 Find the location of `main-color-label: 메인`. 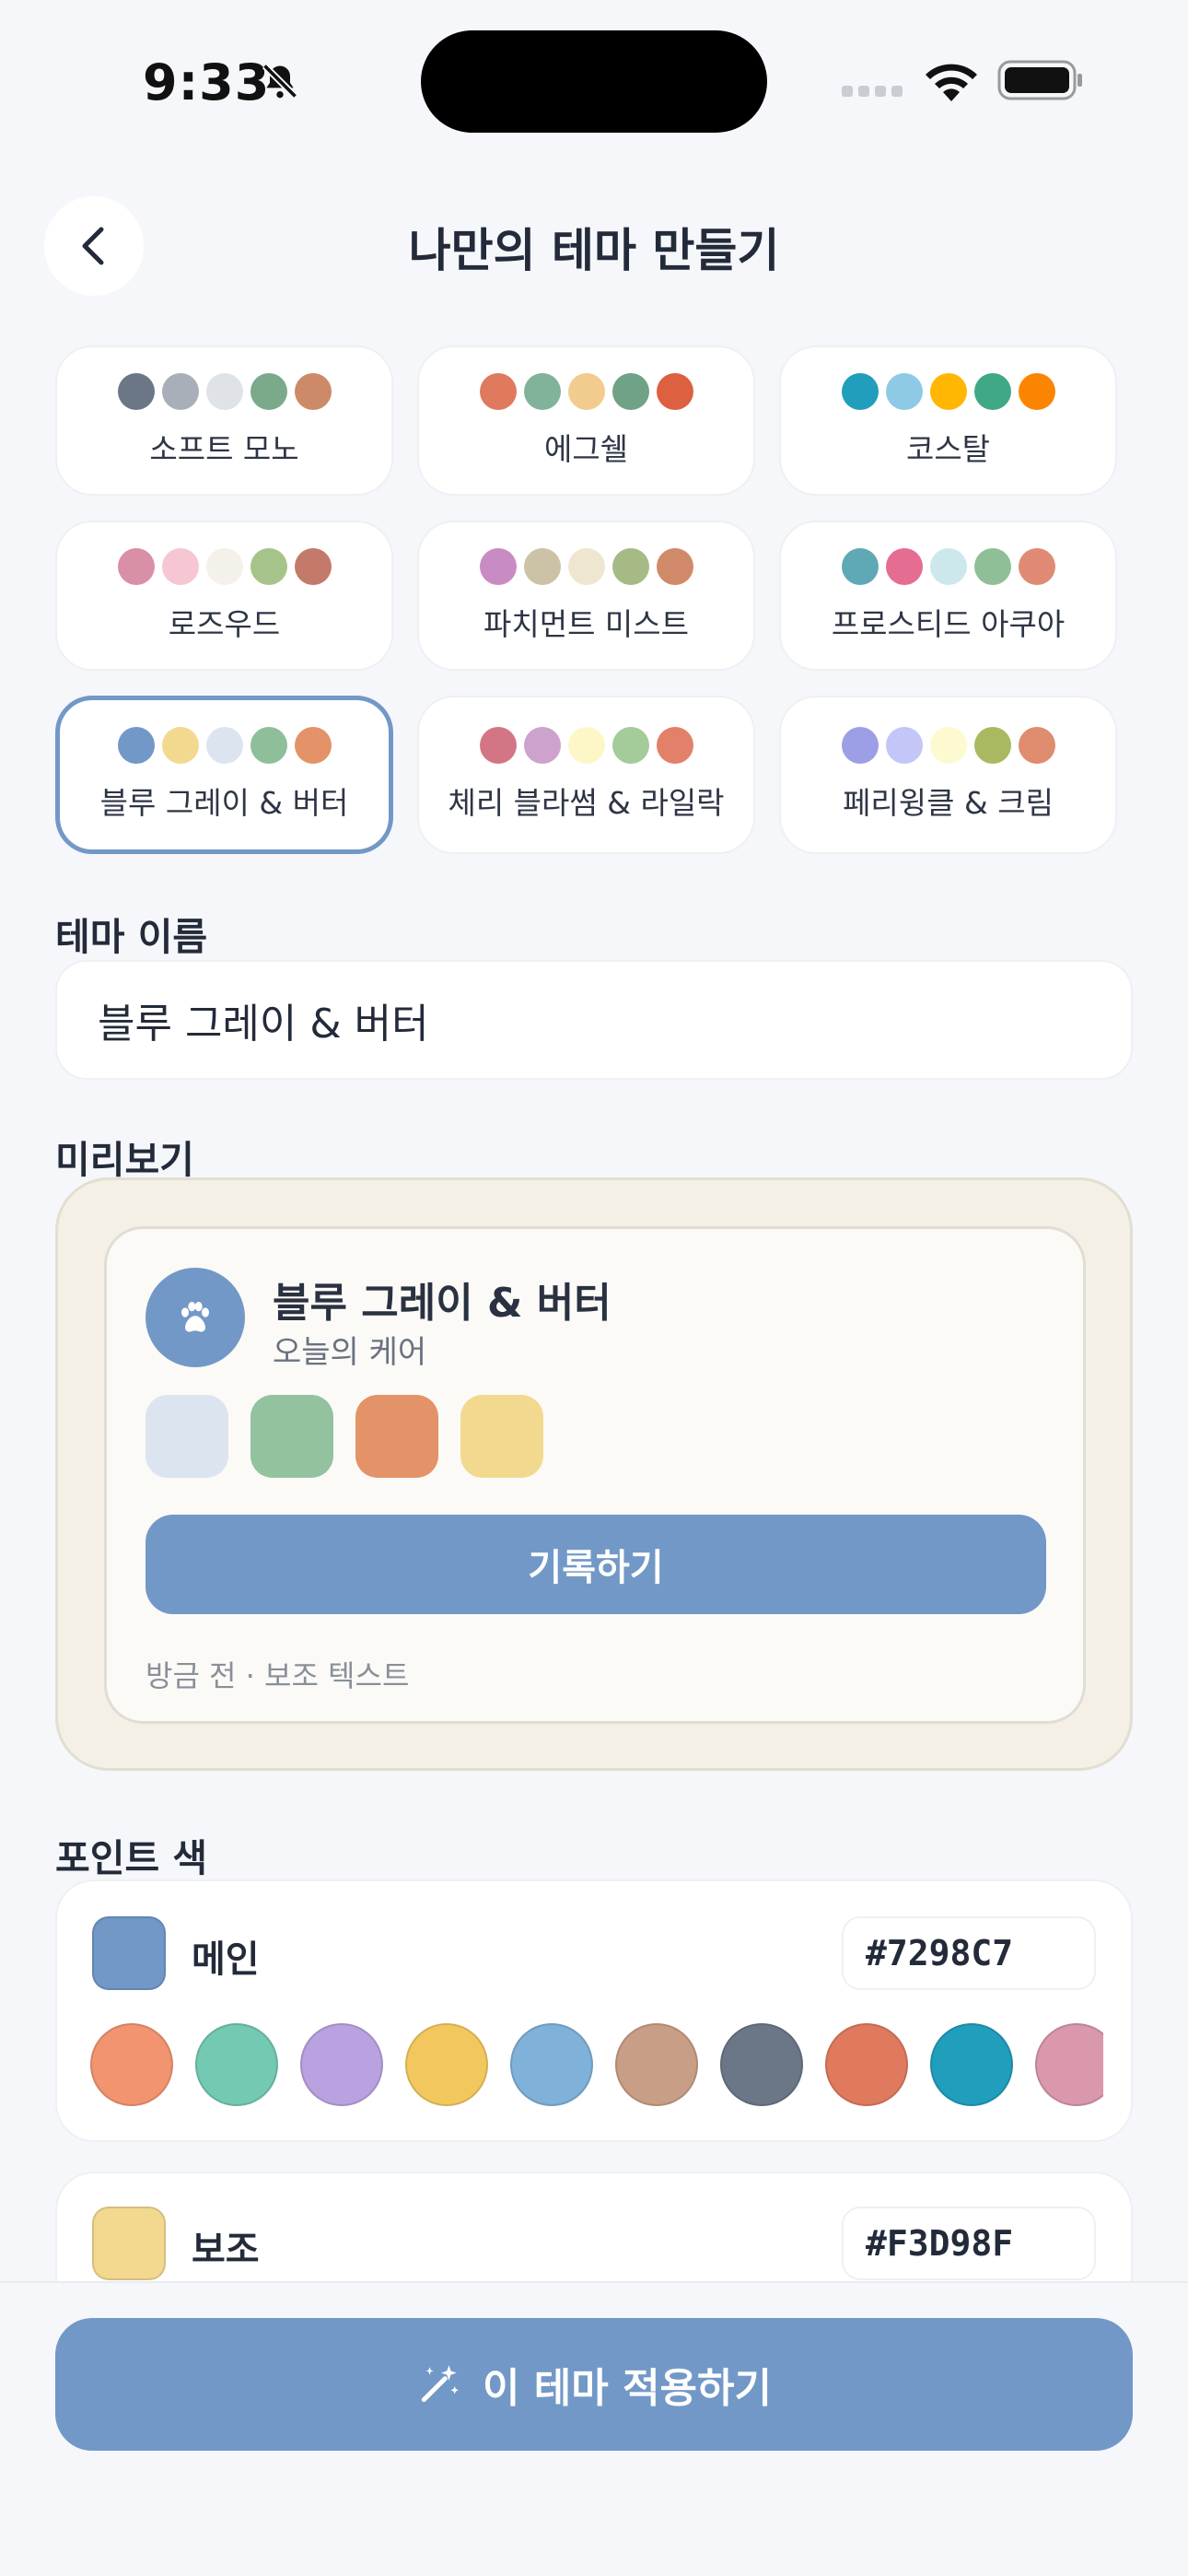

main-color-label: 메인 is located at coordinates (226, 1959).